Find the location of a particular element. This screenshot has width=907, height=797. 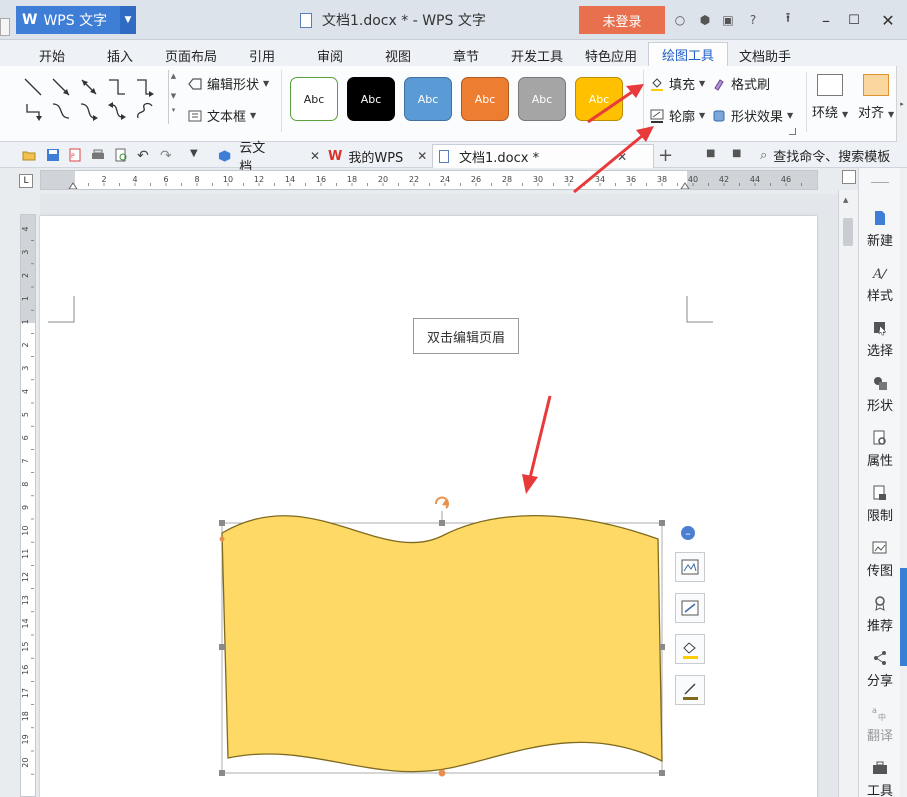

chevron-down-icon: ▼ is located at coordinates (128, 20).